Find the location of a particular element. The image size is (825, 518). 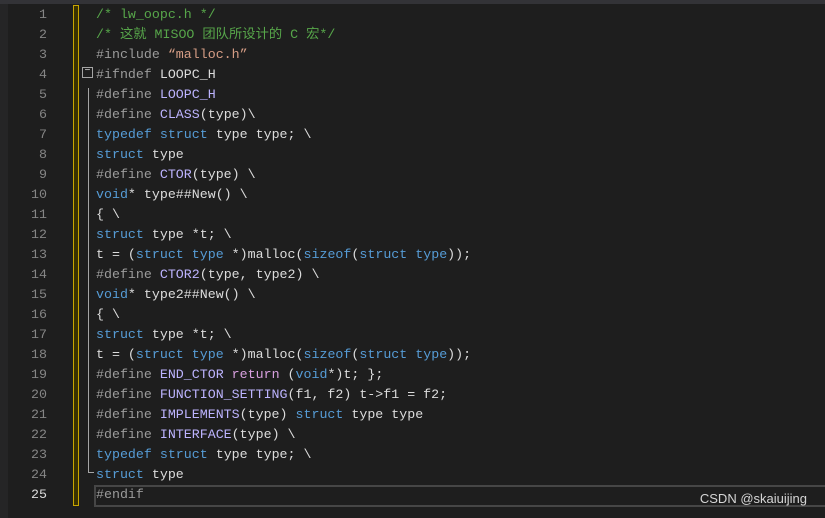

line-number: 7 is located at coordinates (43, 134).